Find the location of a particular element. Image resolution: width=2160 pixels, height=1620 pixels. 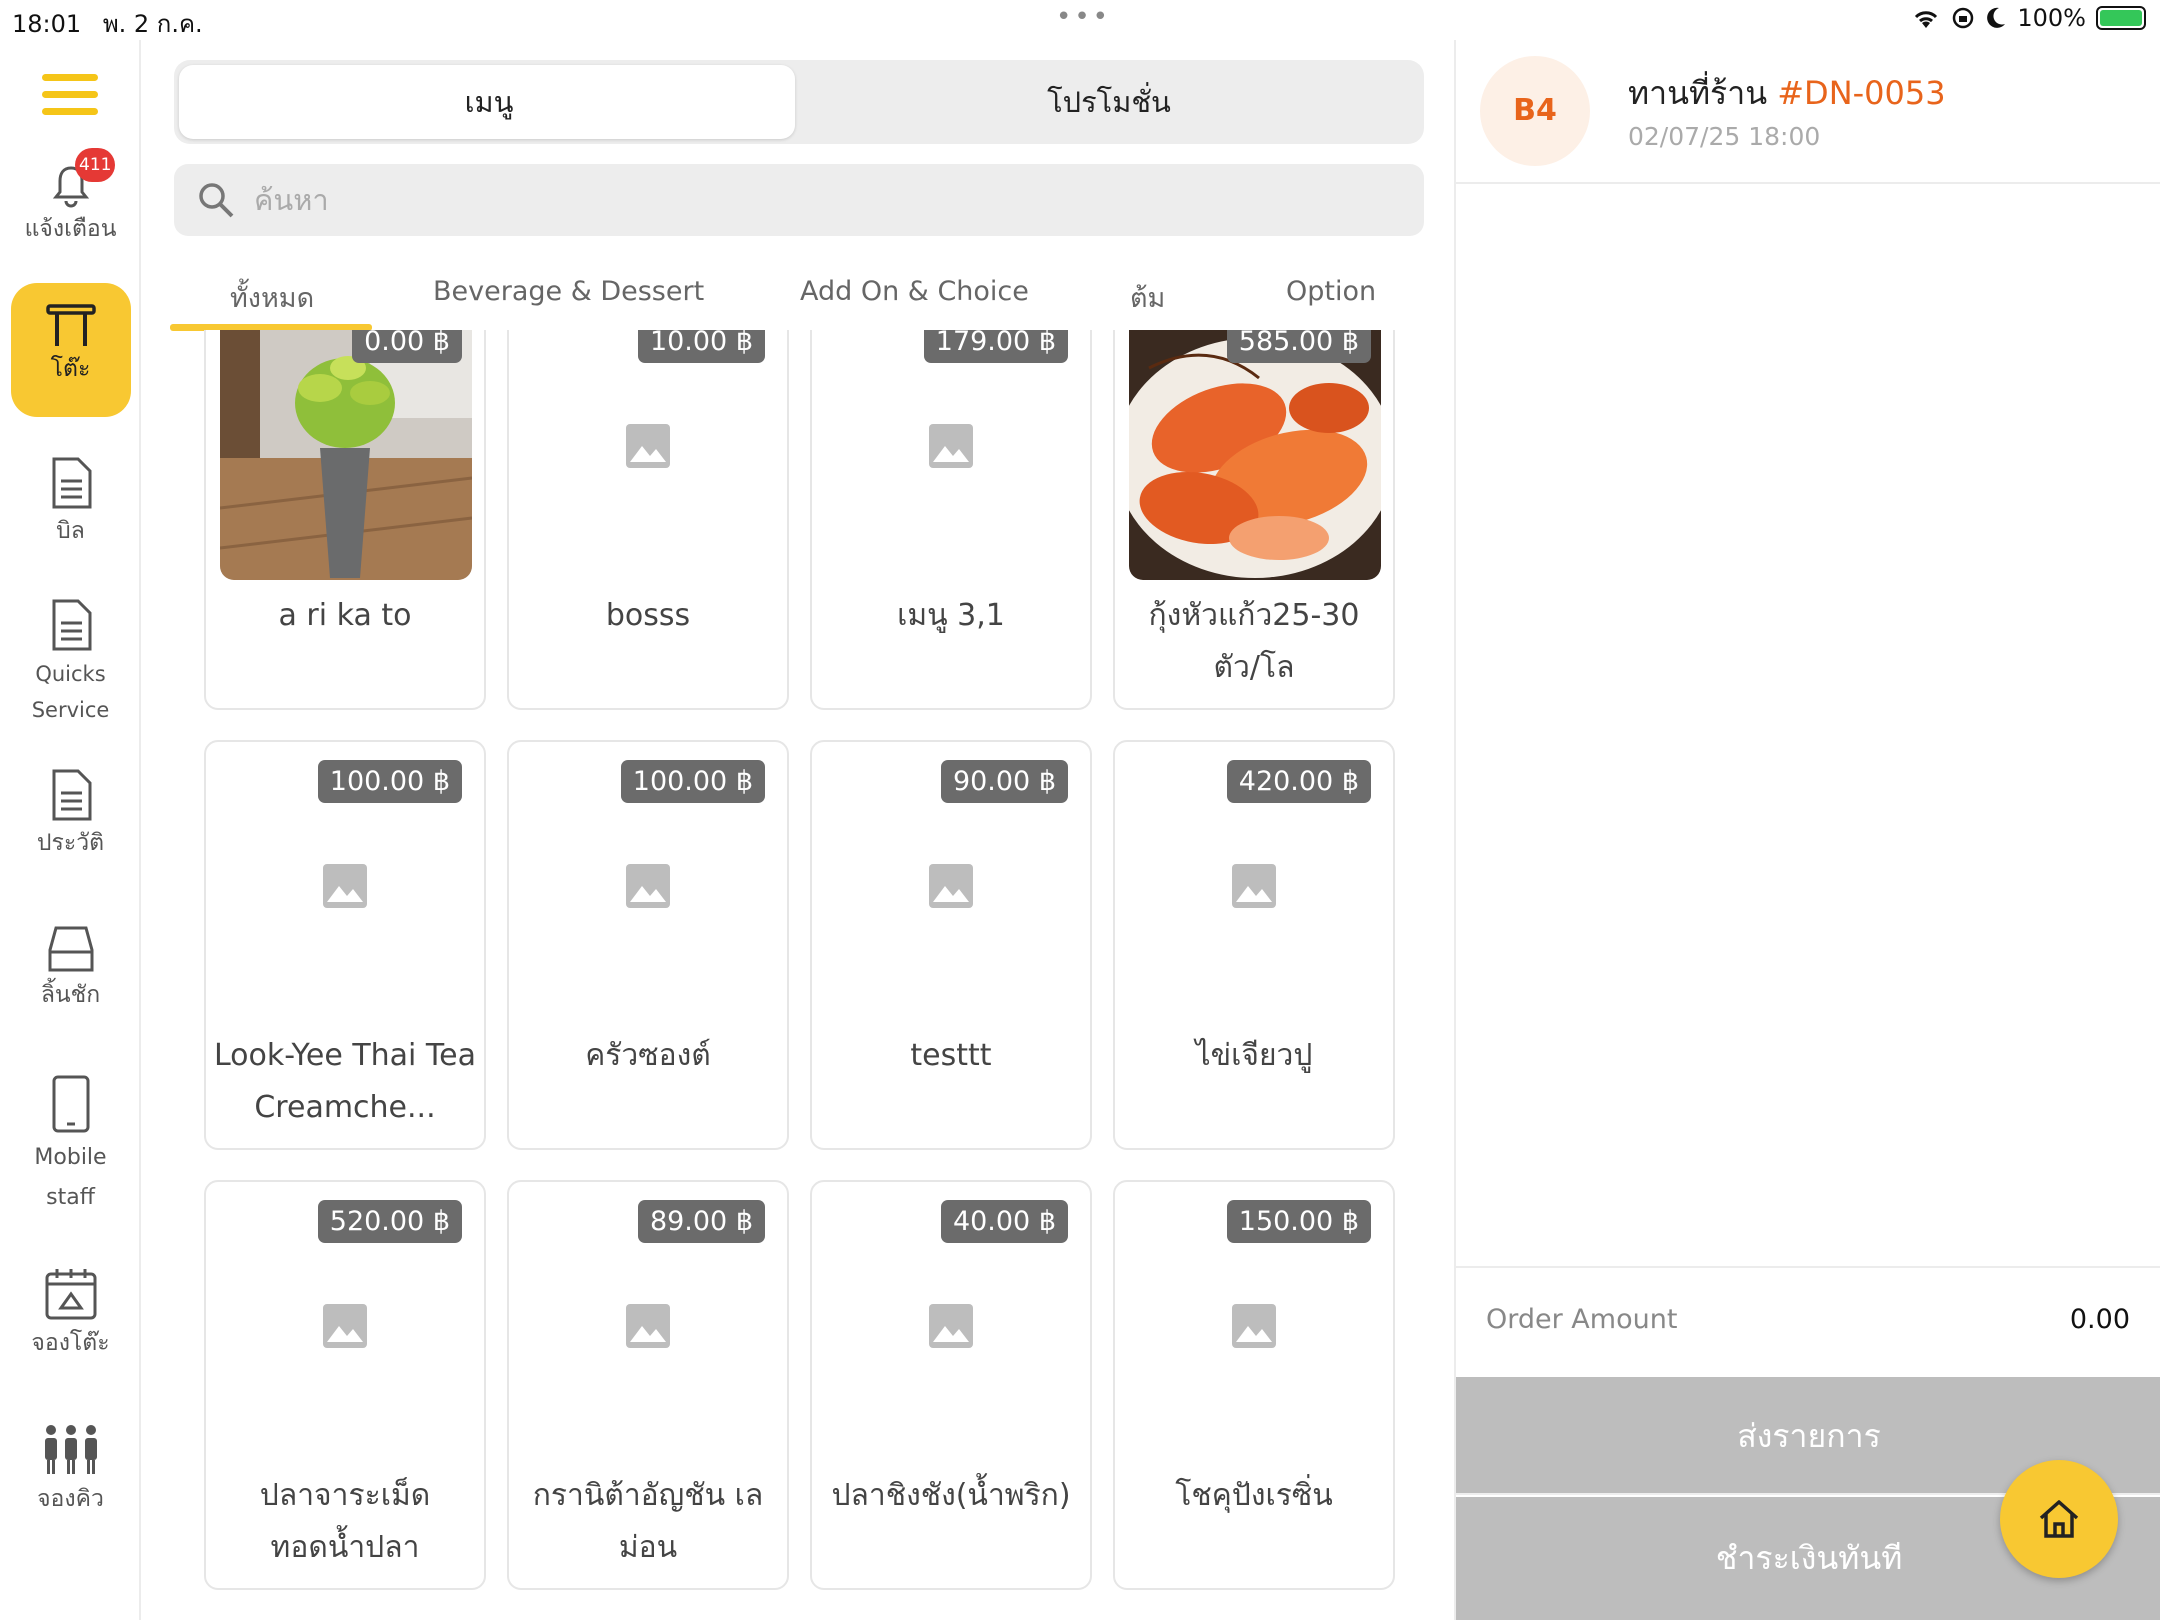

status-indicators: 100% is located at coordinates (2028, 18).